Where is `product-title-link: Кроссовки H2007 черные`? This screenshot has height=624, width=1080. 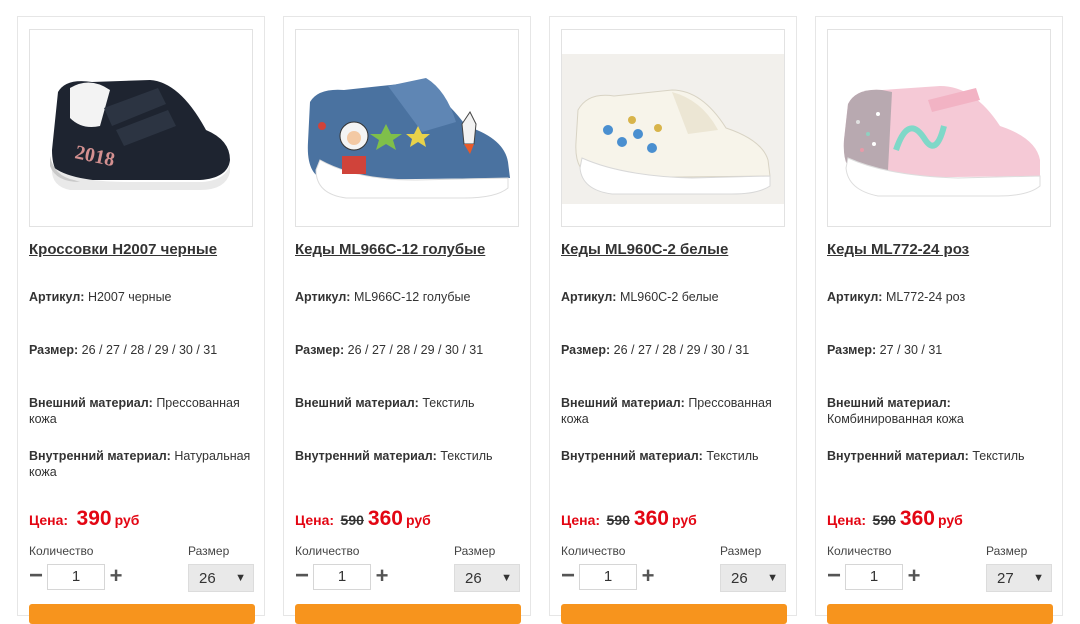
product-title-link: Кроссовки H2007 черные is located at coordinates (144, 249).